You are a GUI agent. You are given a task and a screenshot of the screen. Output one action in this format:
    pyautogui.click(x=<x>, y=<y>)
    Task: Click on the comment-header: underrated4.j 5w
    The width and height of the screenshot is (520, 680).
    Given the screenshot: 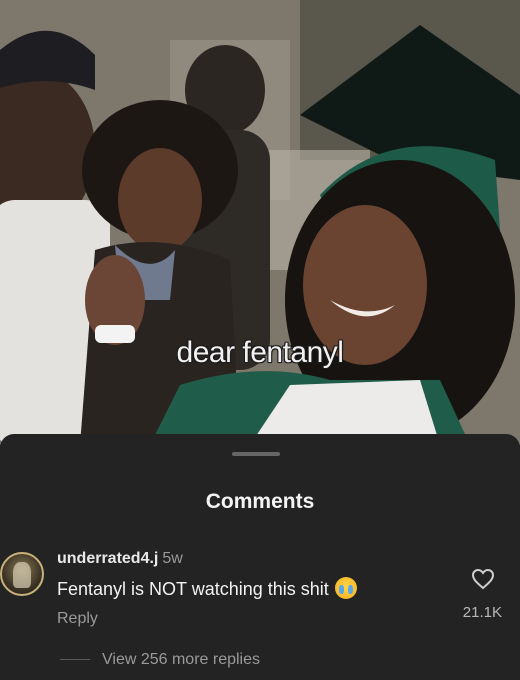 What is the action you would take?
    pyautogui.click(x=120, y=559)
    